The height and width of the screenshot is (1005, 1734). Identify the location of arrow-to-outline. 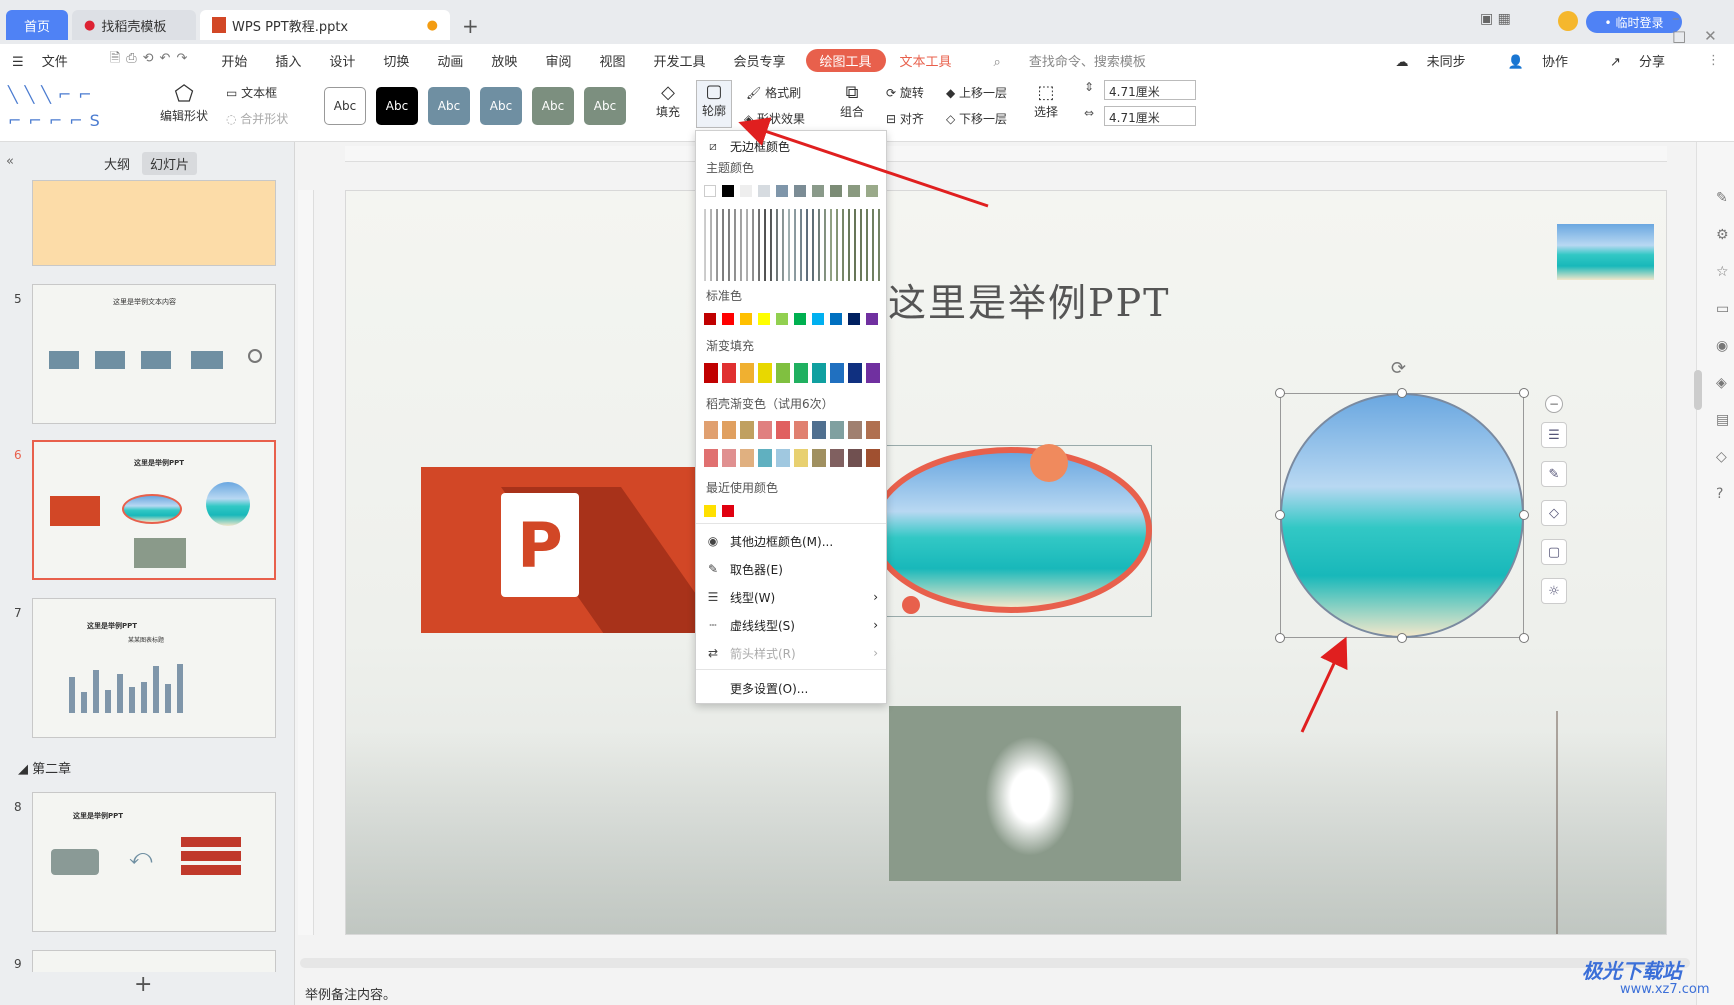
(863, 162).